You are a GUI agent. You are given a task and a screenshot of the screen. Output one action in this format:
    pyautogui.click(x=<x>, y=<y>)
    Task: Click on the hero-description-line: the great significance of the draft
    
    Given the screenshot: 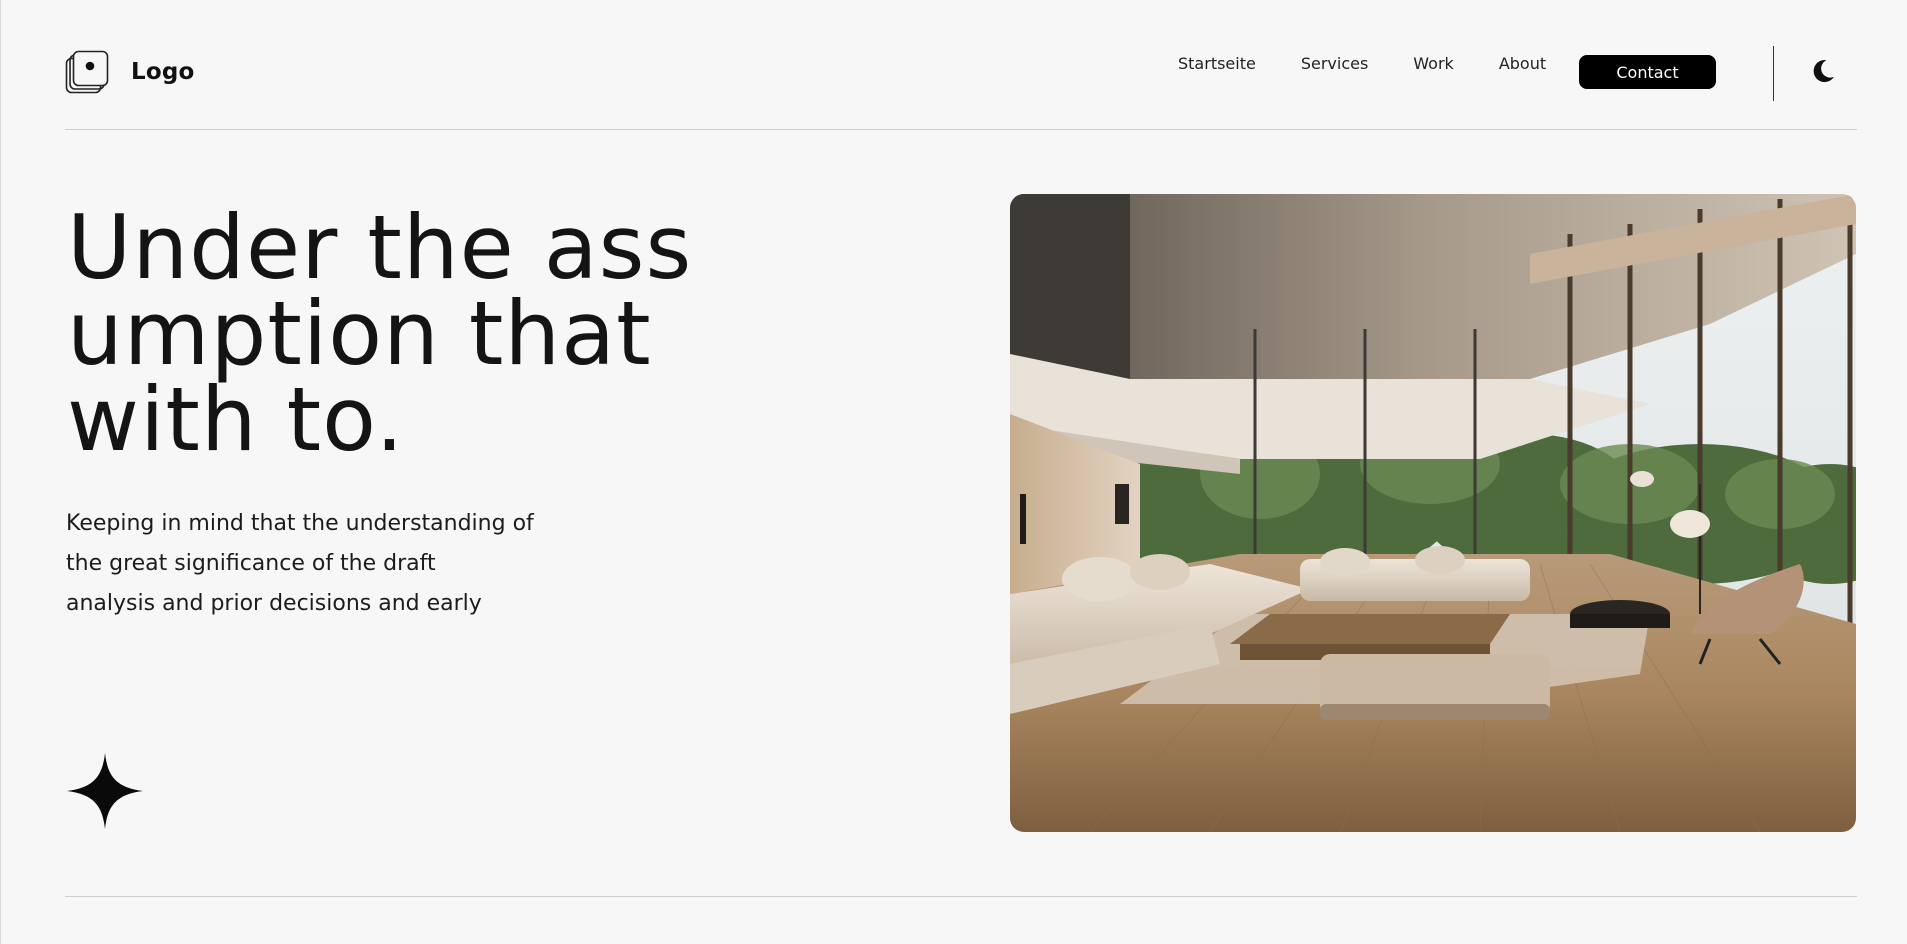 What is the action you would take?
    pyautogui.click(x=251, y=563)
    